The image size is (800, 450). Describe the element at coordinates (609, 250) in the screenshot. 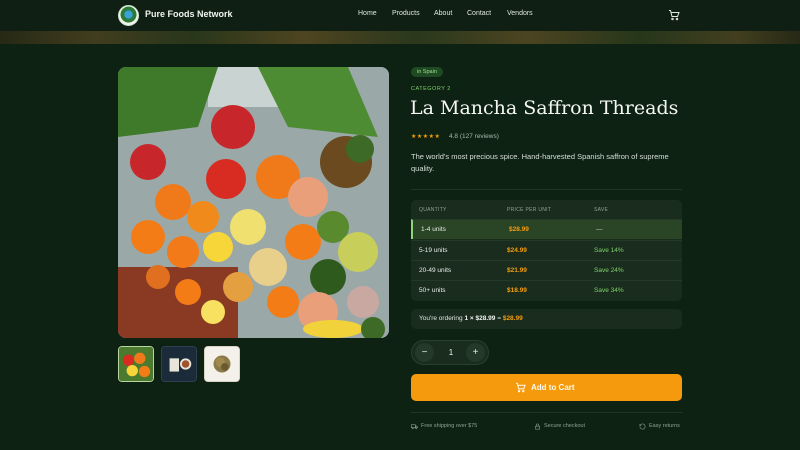

I see `row-save: Save 14%` at that location.